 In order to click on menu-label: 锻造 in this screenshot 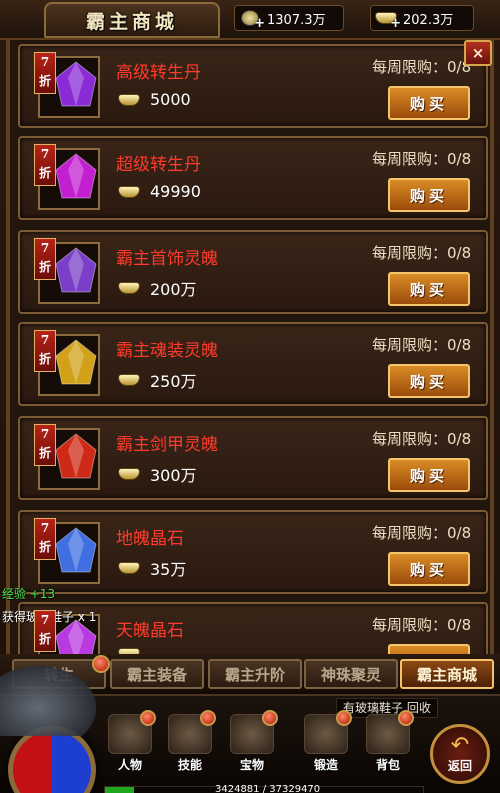, I will do `click(325, 765)`.